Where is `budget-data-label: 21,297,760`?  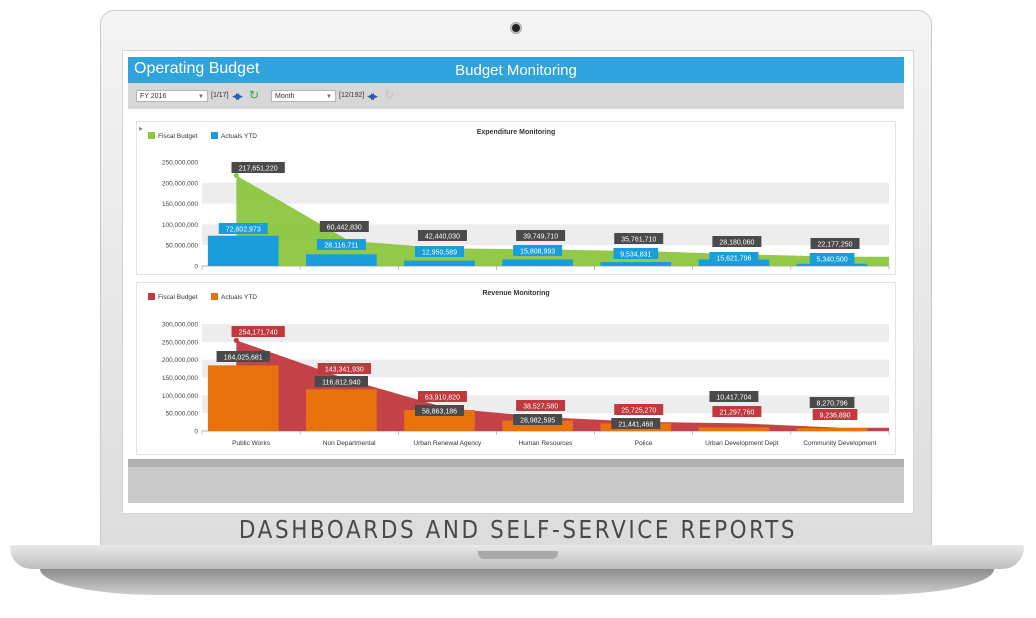
budget-data-label: 21,297,760 is located at coordinates (736, 413).